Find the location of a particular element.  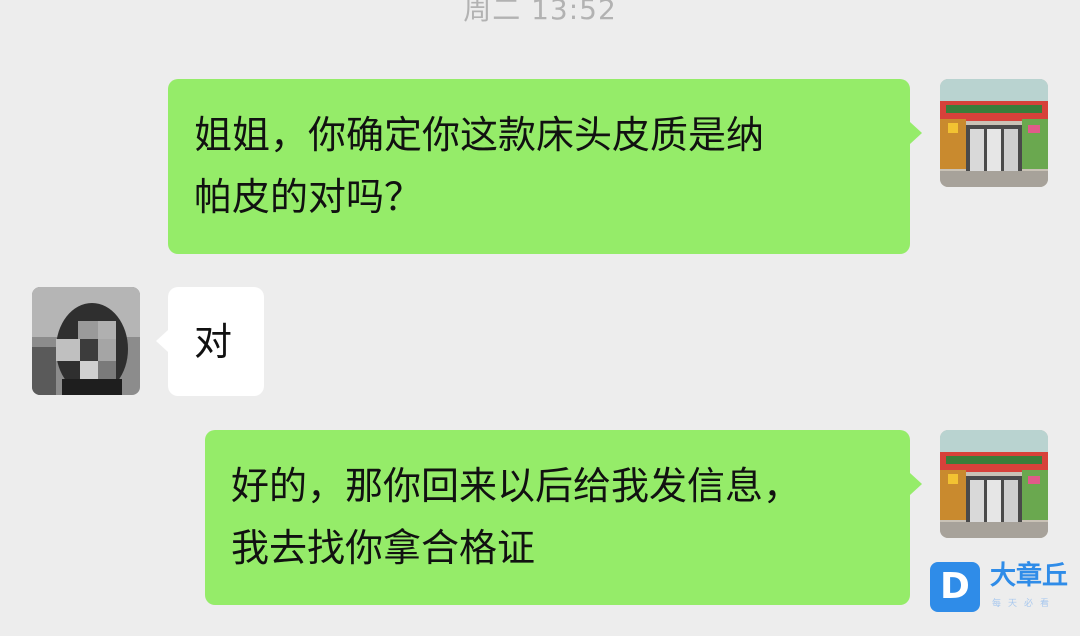

blurred-person-avatar-image is located at coordinates (86, 341).